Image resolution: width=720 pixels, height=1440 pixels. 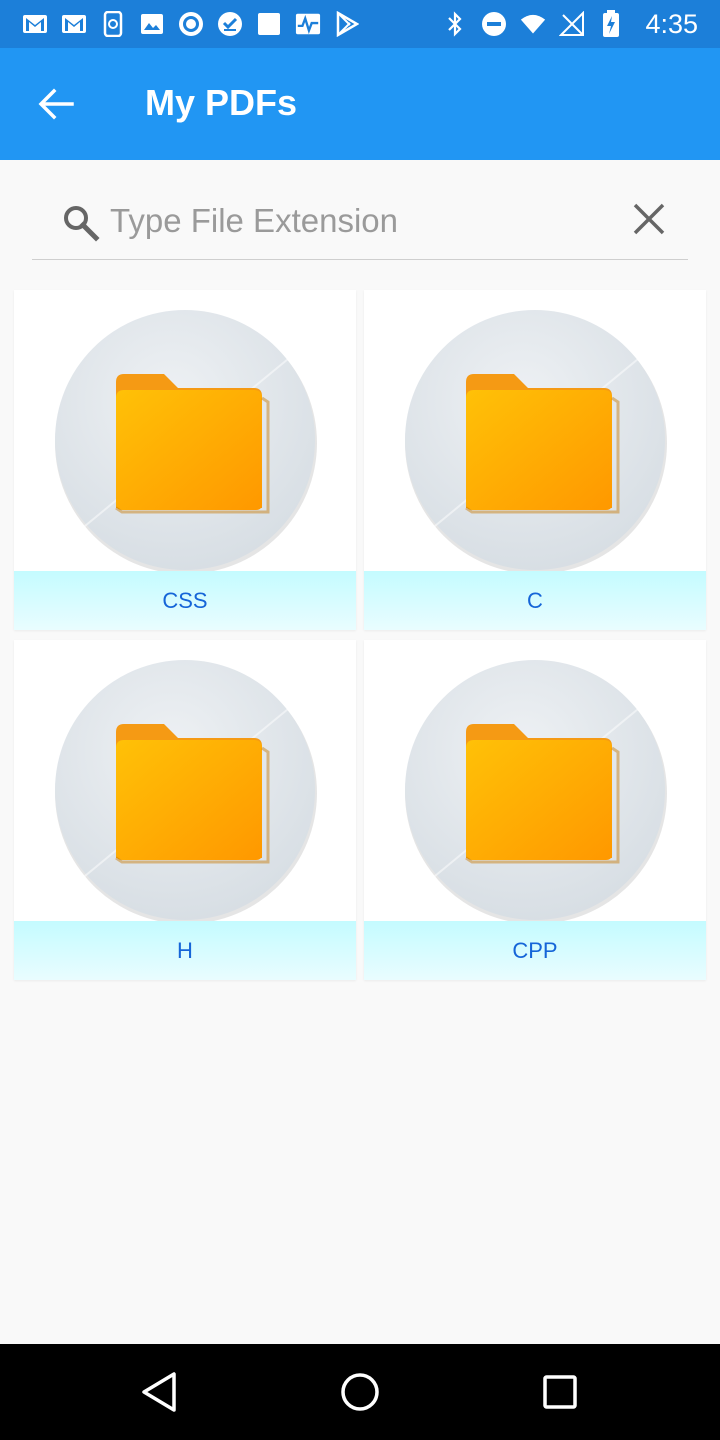 I want to click on wifi-icon, so click(x=533, y=24).